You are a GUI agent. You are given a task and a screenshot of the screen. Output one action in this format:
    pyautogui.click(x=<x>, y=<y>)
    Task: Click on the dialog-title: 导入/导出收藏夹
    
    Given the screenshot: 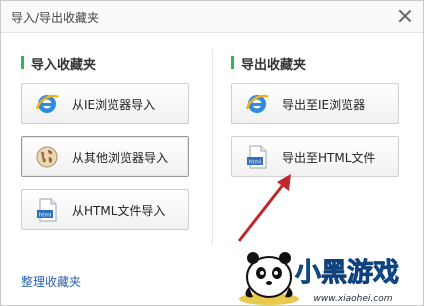 What is the action you would take?
    pyautogui.click(x=55, y=18)
    